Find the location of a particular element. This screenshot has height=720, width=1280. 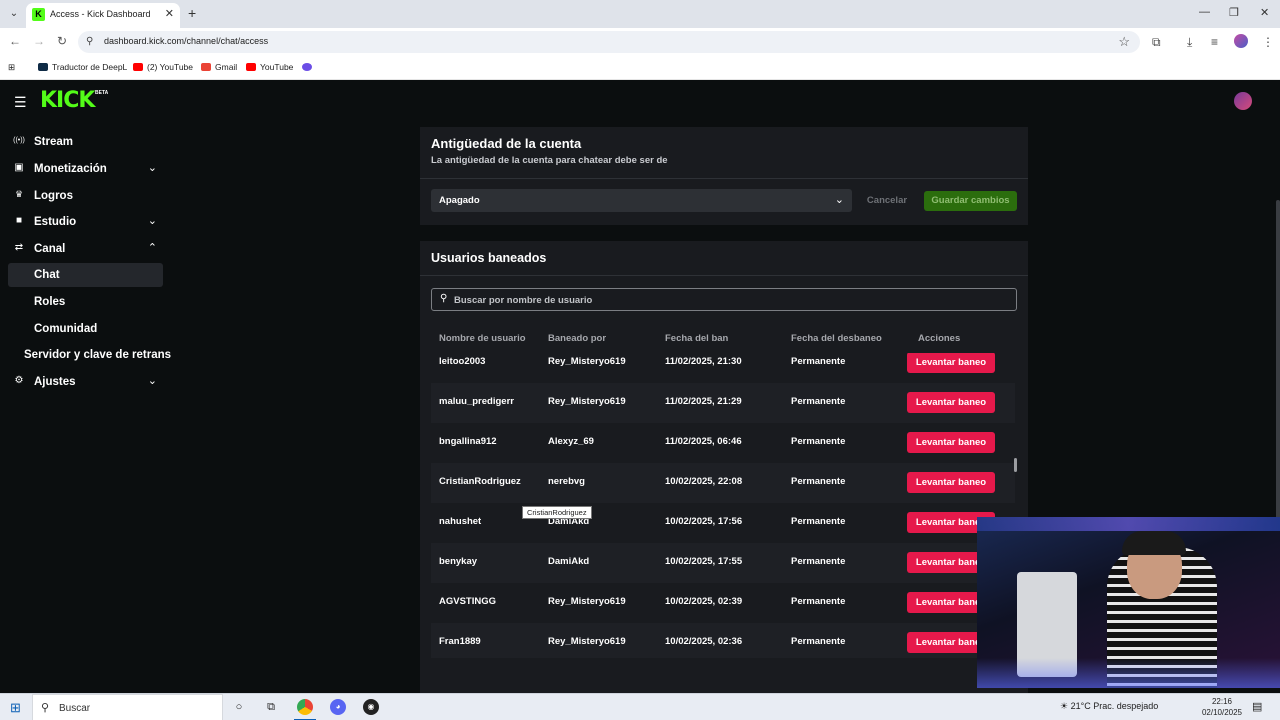

account-age-title: Antigüedad de la cuenta is located at coordinates (506, 143).